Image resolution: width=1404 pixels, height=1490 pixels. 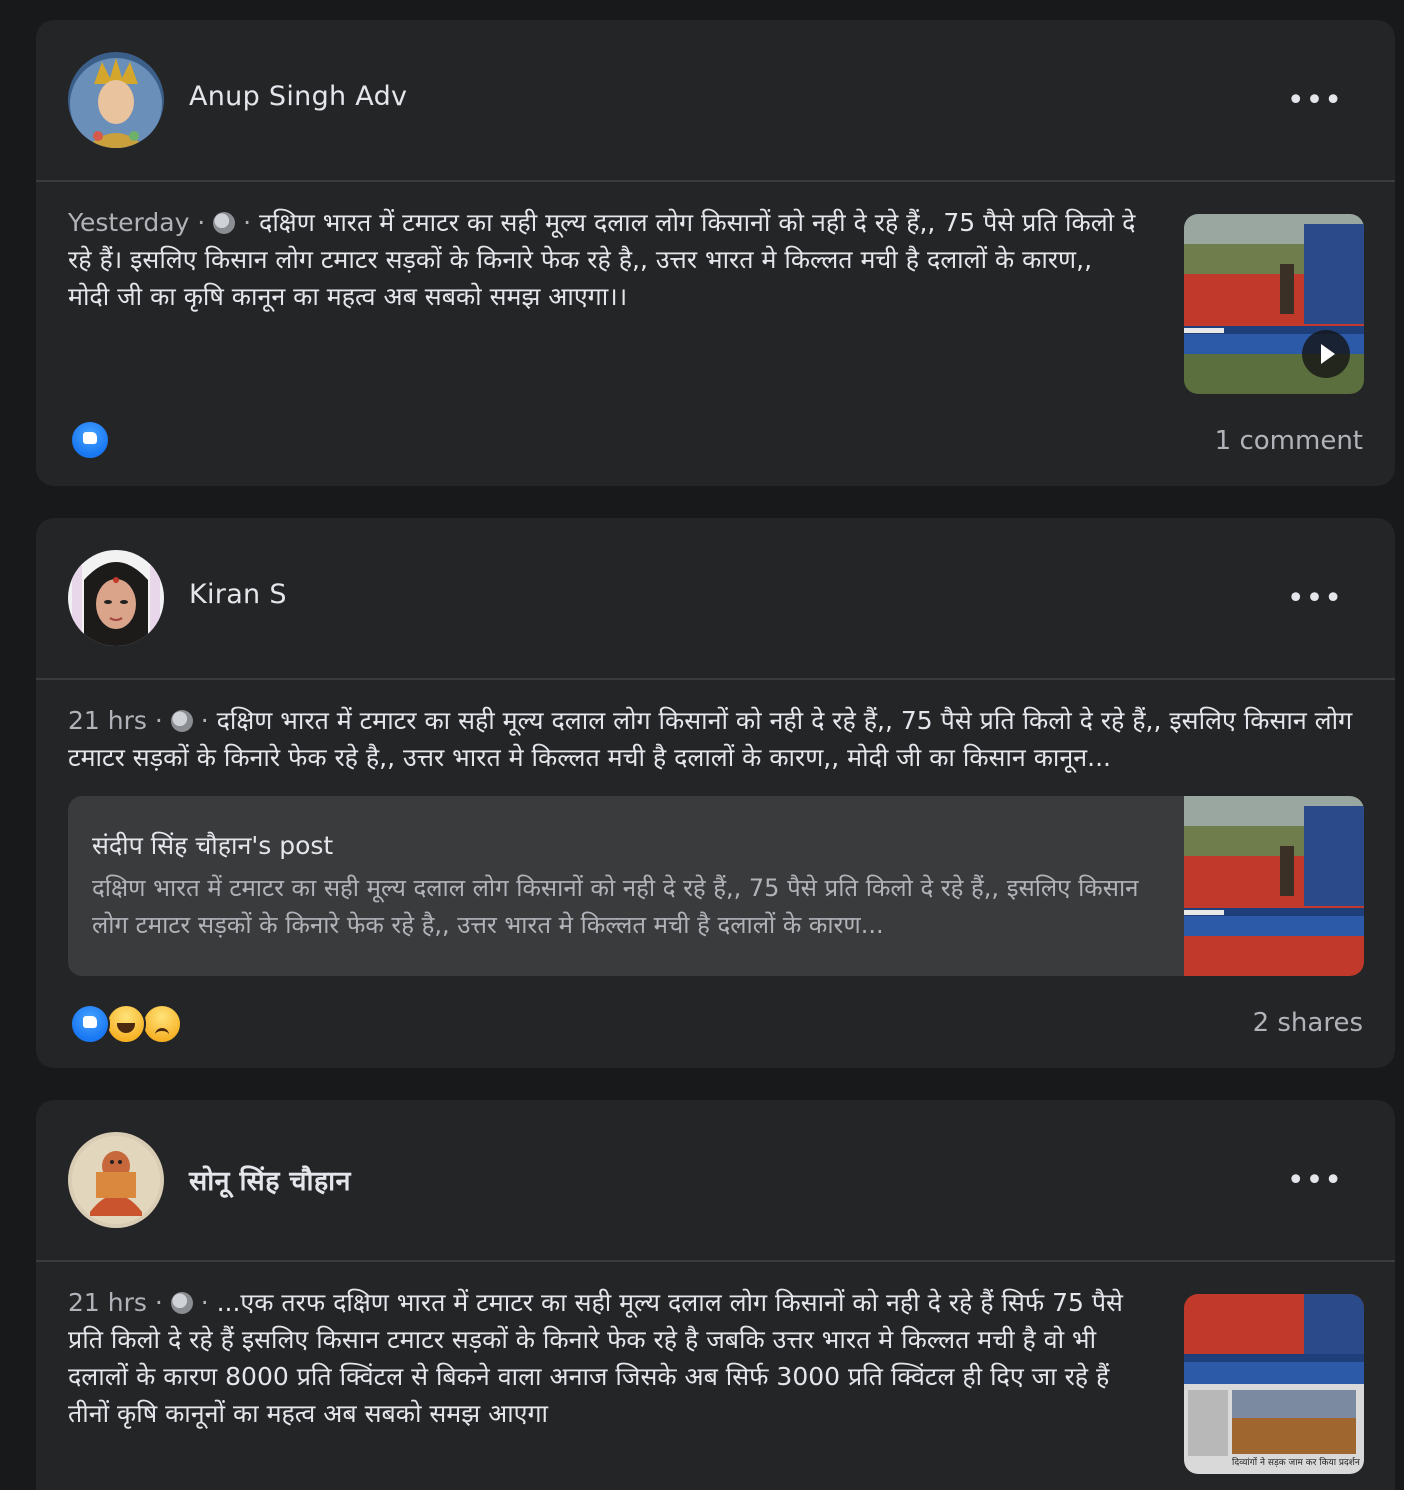 What do you see at coordinates (715, 599) in the screenshot?
I see `post-header: Kiran S •••` at bounding box center [715, 599].